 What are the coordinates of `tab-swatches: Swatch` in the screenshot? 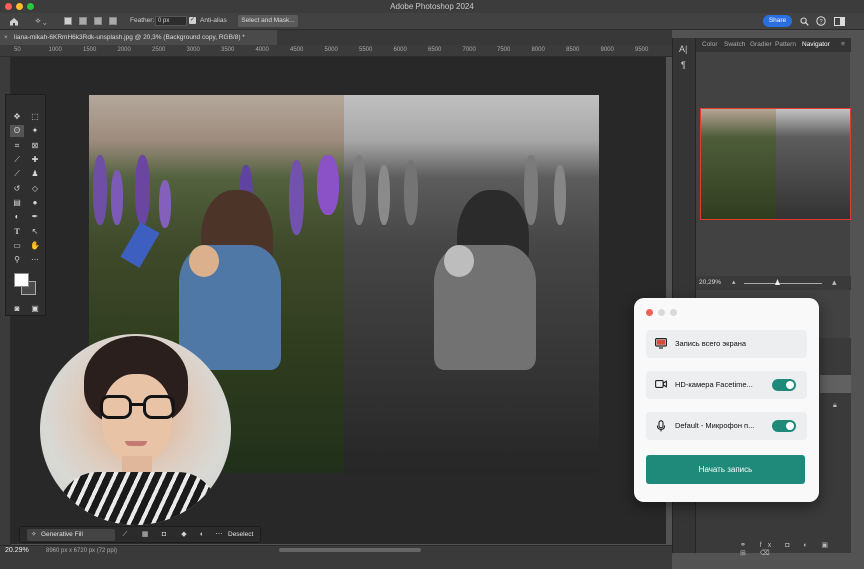 It's located at (734, 44).